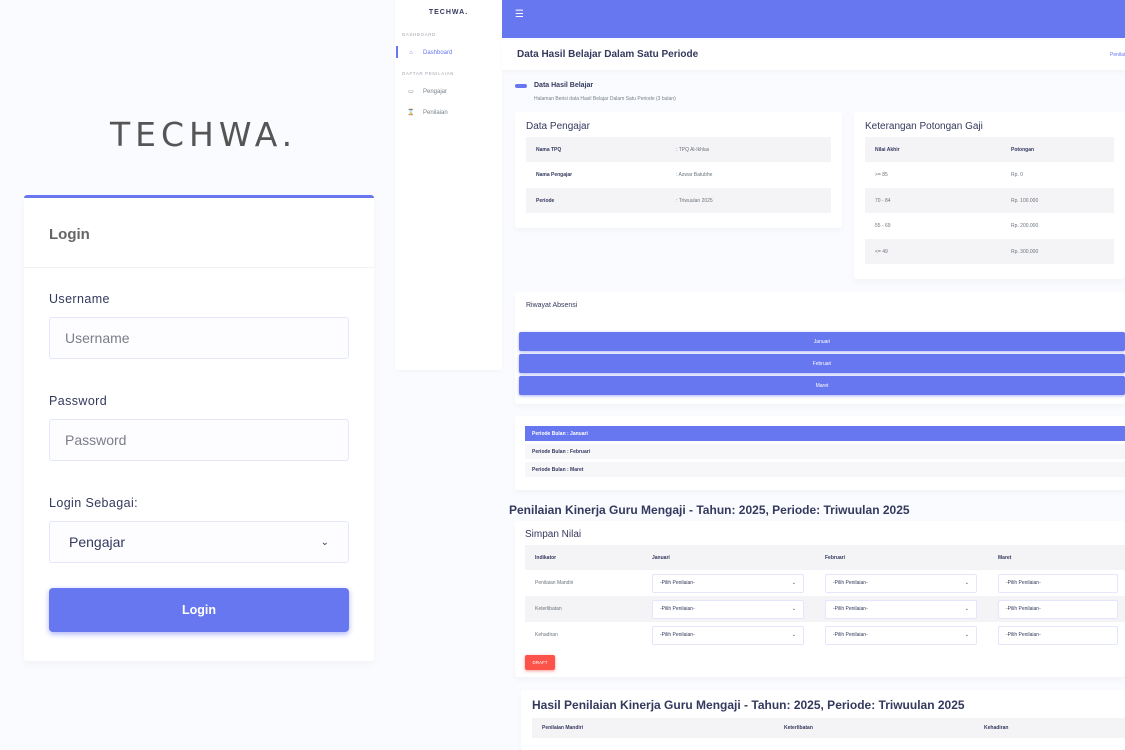 Image resolution: width=1125 pixels, height=750 pixels. I want to click on role-select-value: Pengajar, so click(97, 542).